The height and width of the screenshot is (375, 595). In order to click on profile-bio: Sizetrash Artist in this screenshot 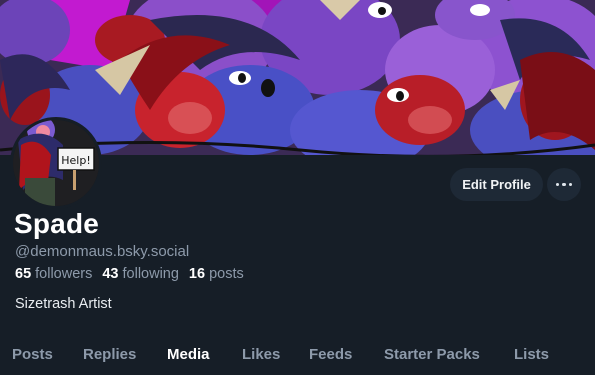, I will do `click(63, 304)`.